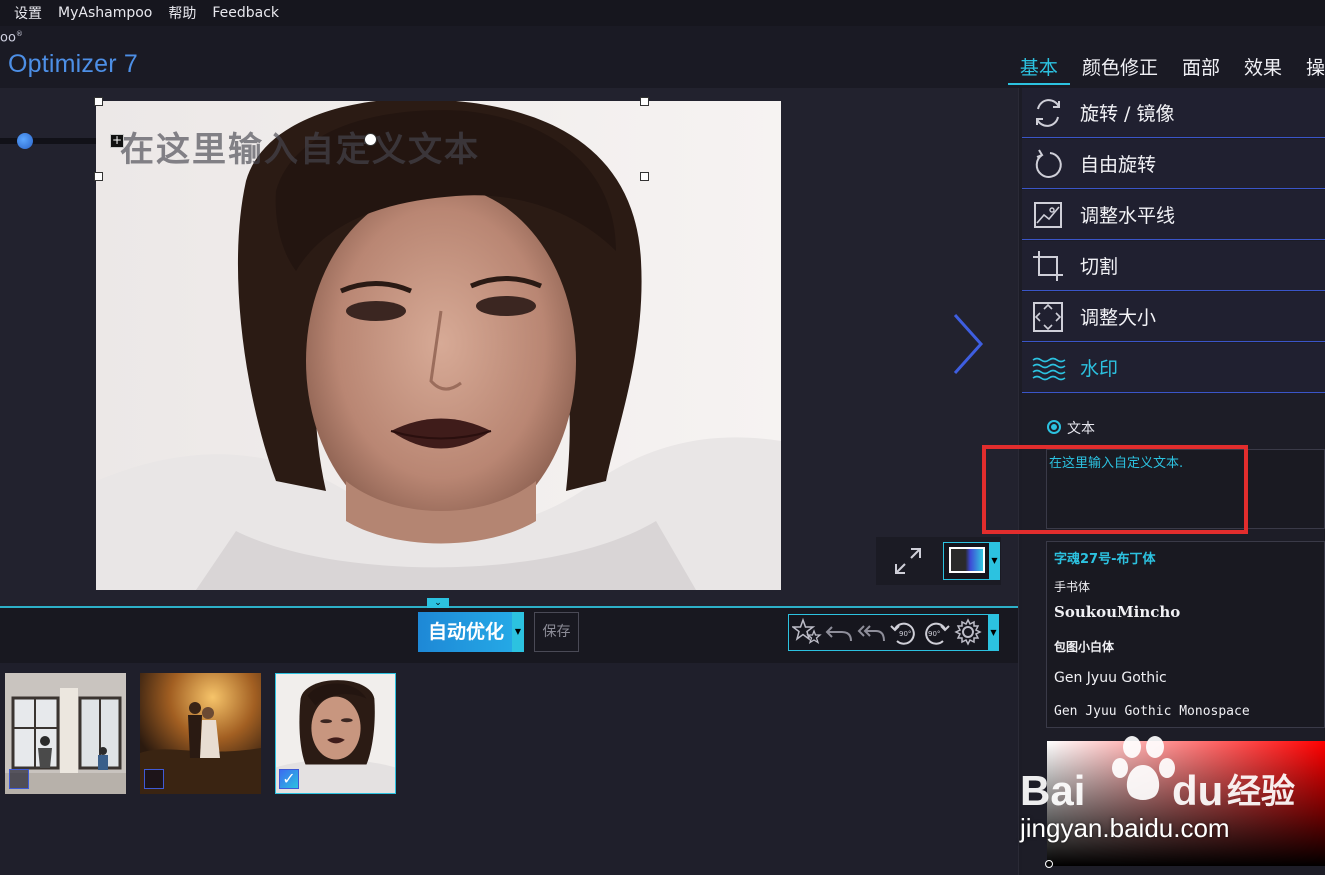 The height and width of the screenshot is (875, 1325). I want to click on tab-effects: 效果, so click(1263, 70).